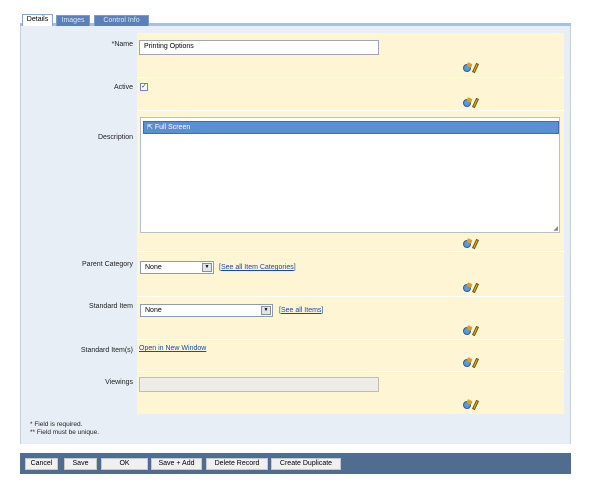  What do you see at coordinates (176, 464) in the screenshot?
I see `save-add-button: Save + Add` at bounding box center [176, 464].